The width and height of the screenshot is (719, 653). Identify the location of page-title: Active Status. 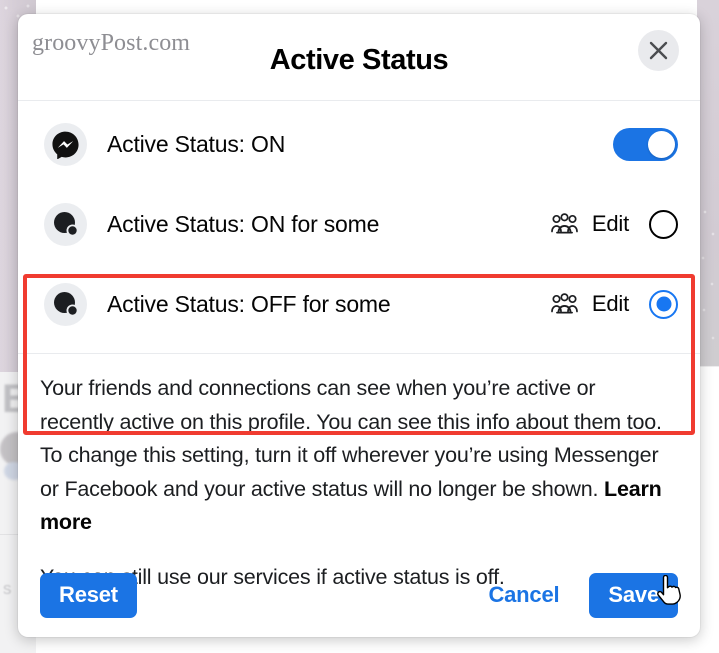
(359, 60).